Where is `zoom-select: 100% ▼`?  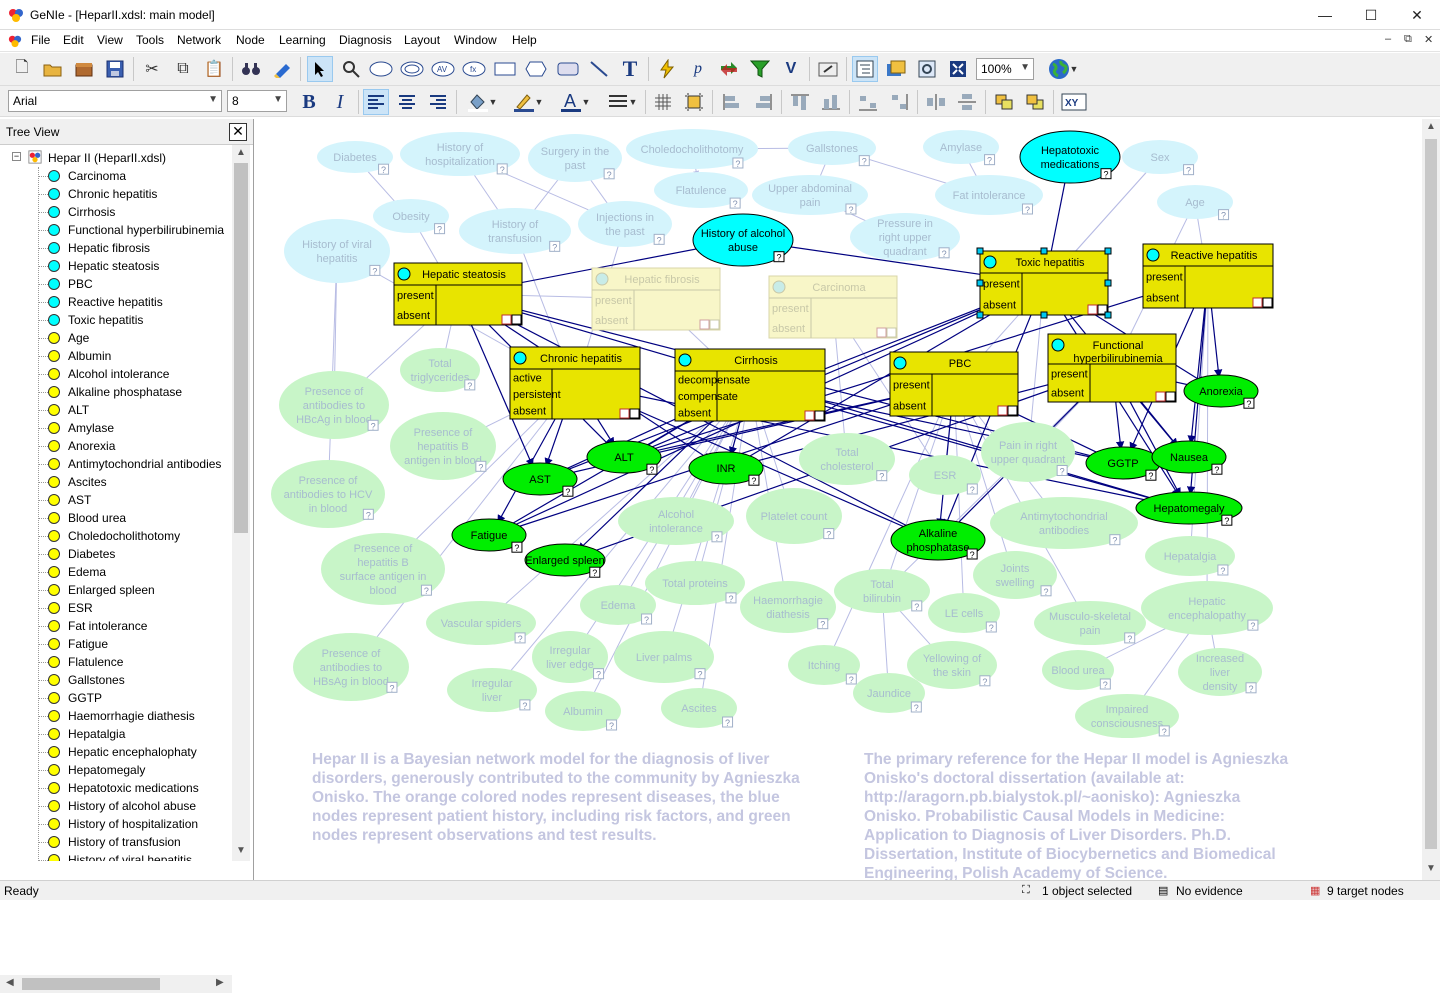
zoom-select: 100% ▼ is located at coordinates (1005, 69).